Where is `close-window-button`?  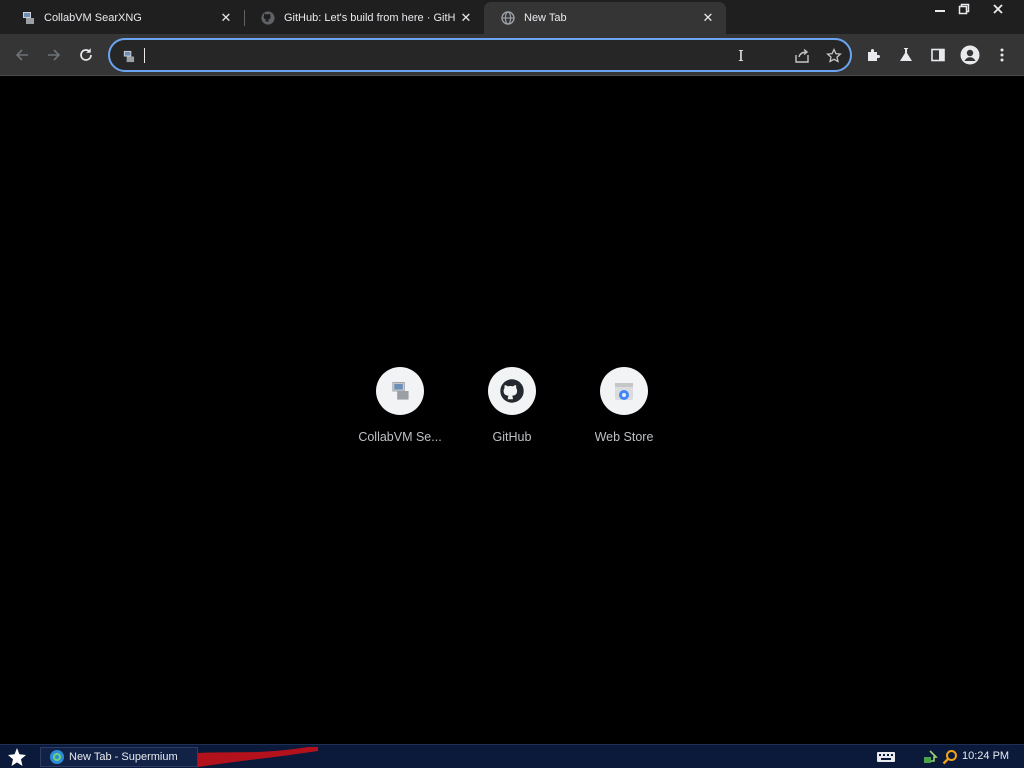
close-window-button is located at coordinates (998, 9).